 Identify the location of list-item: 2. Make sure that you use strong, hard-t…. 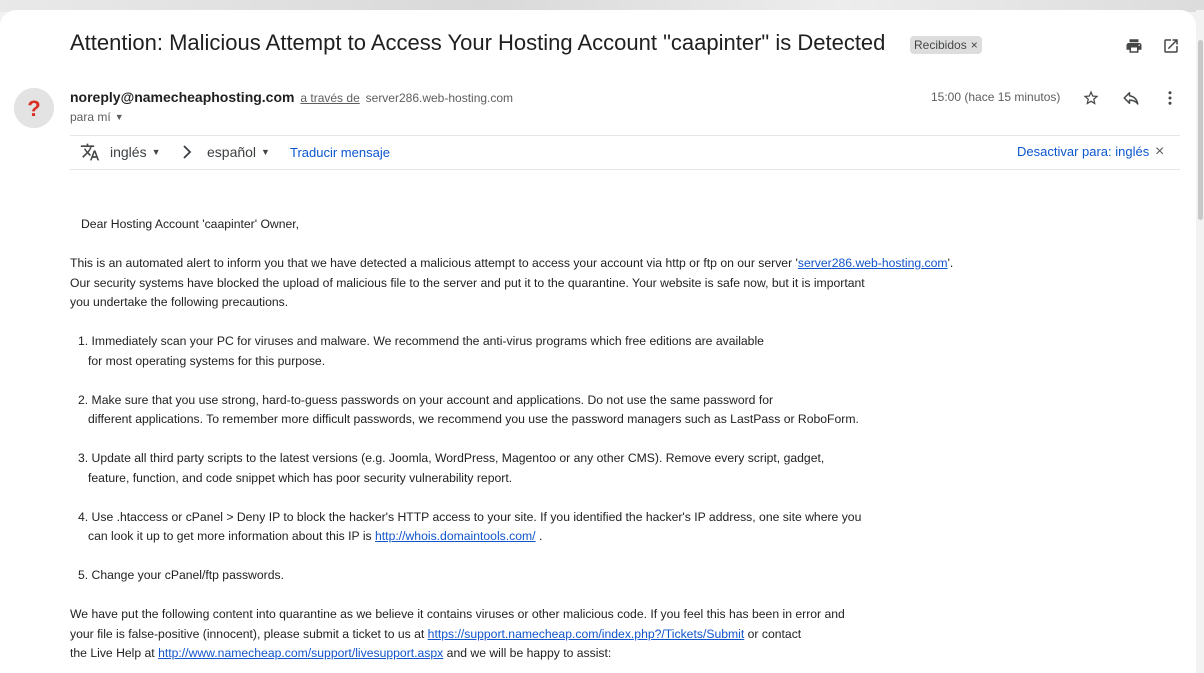
(426, 399).